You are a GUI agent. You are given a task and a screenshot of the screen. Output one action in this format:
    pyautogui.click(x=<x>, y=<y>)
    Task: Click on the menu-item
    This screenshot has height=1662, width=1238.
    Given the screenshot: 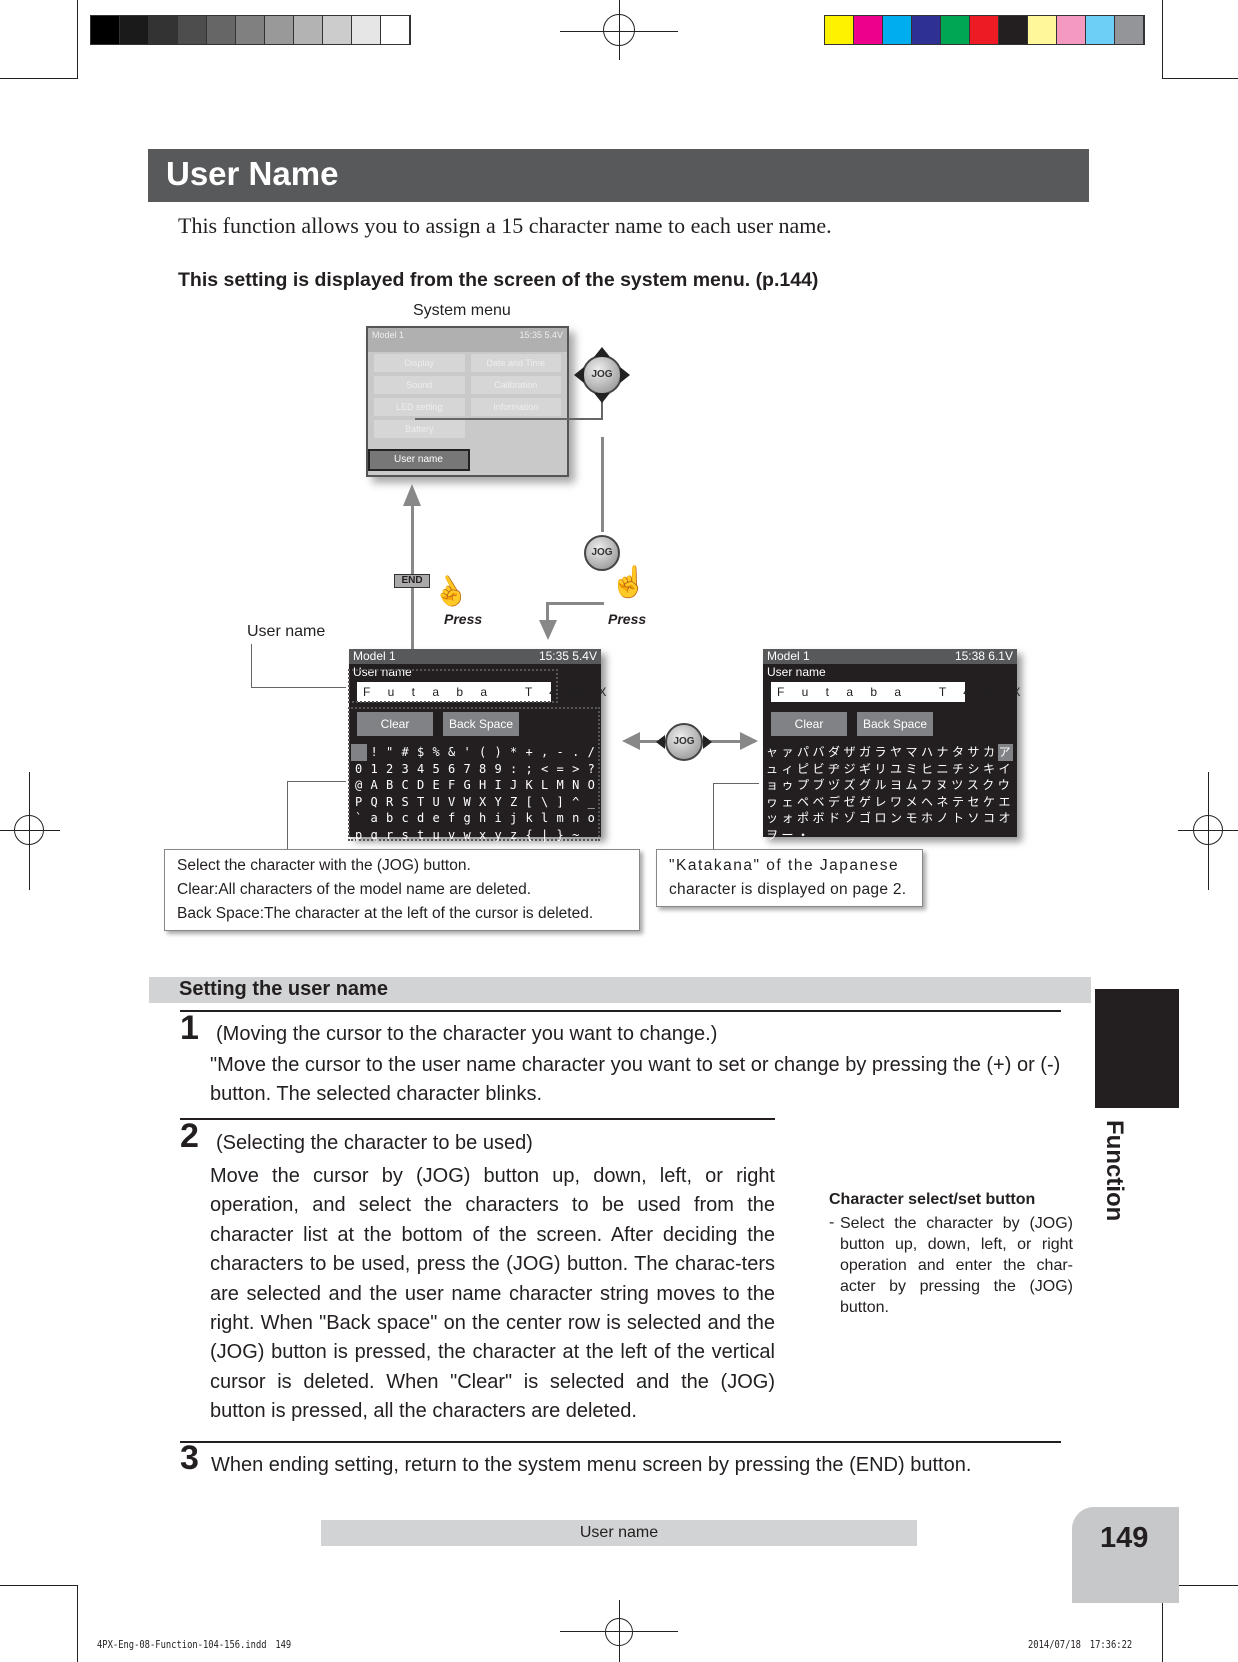 What is the action you would take?
    pyautogui.click(x=516, y=429)
    